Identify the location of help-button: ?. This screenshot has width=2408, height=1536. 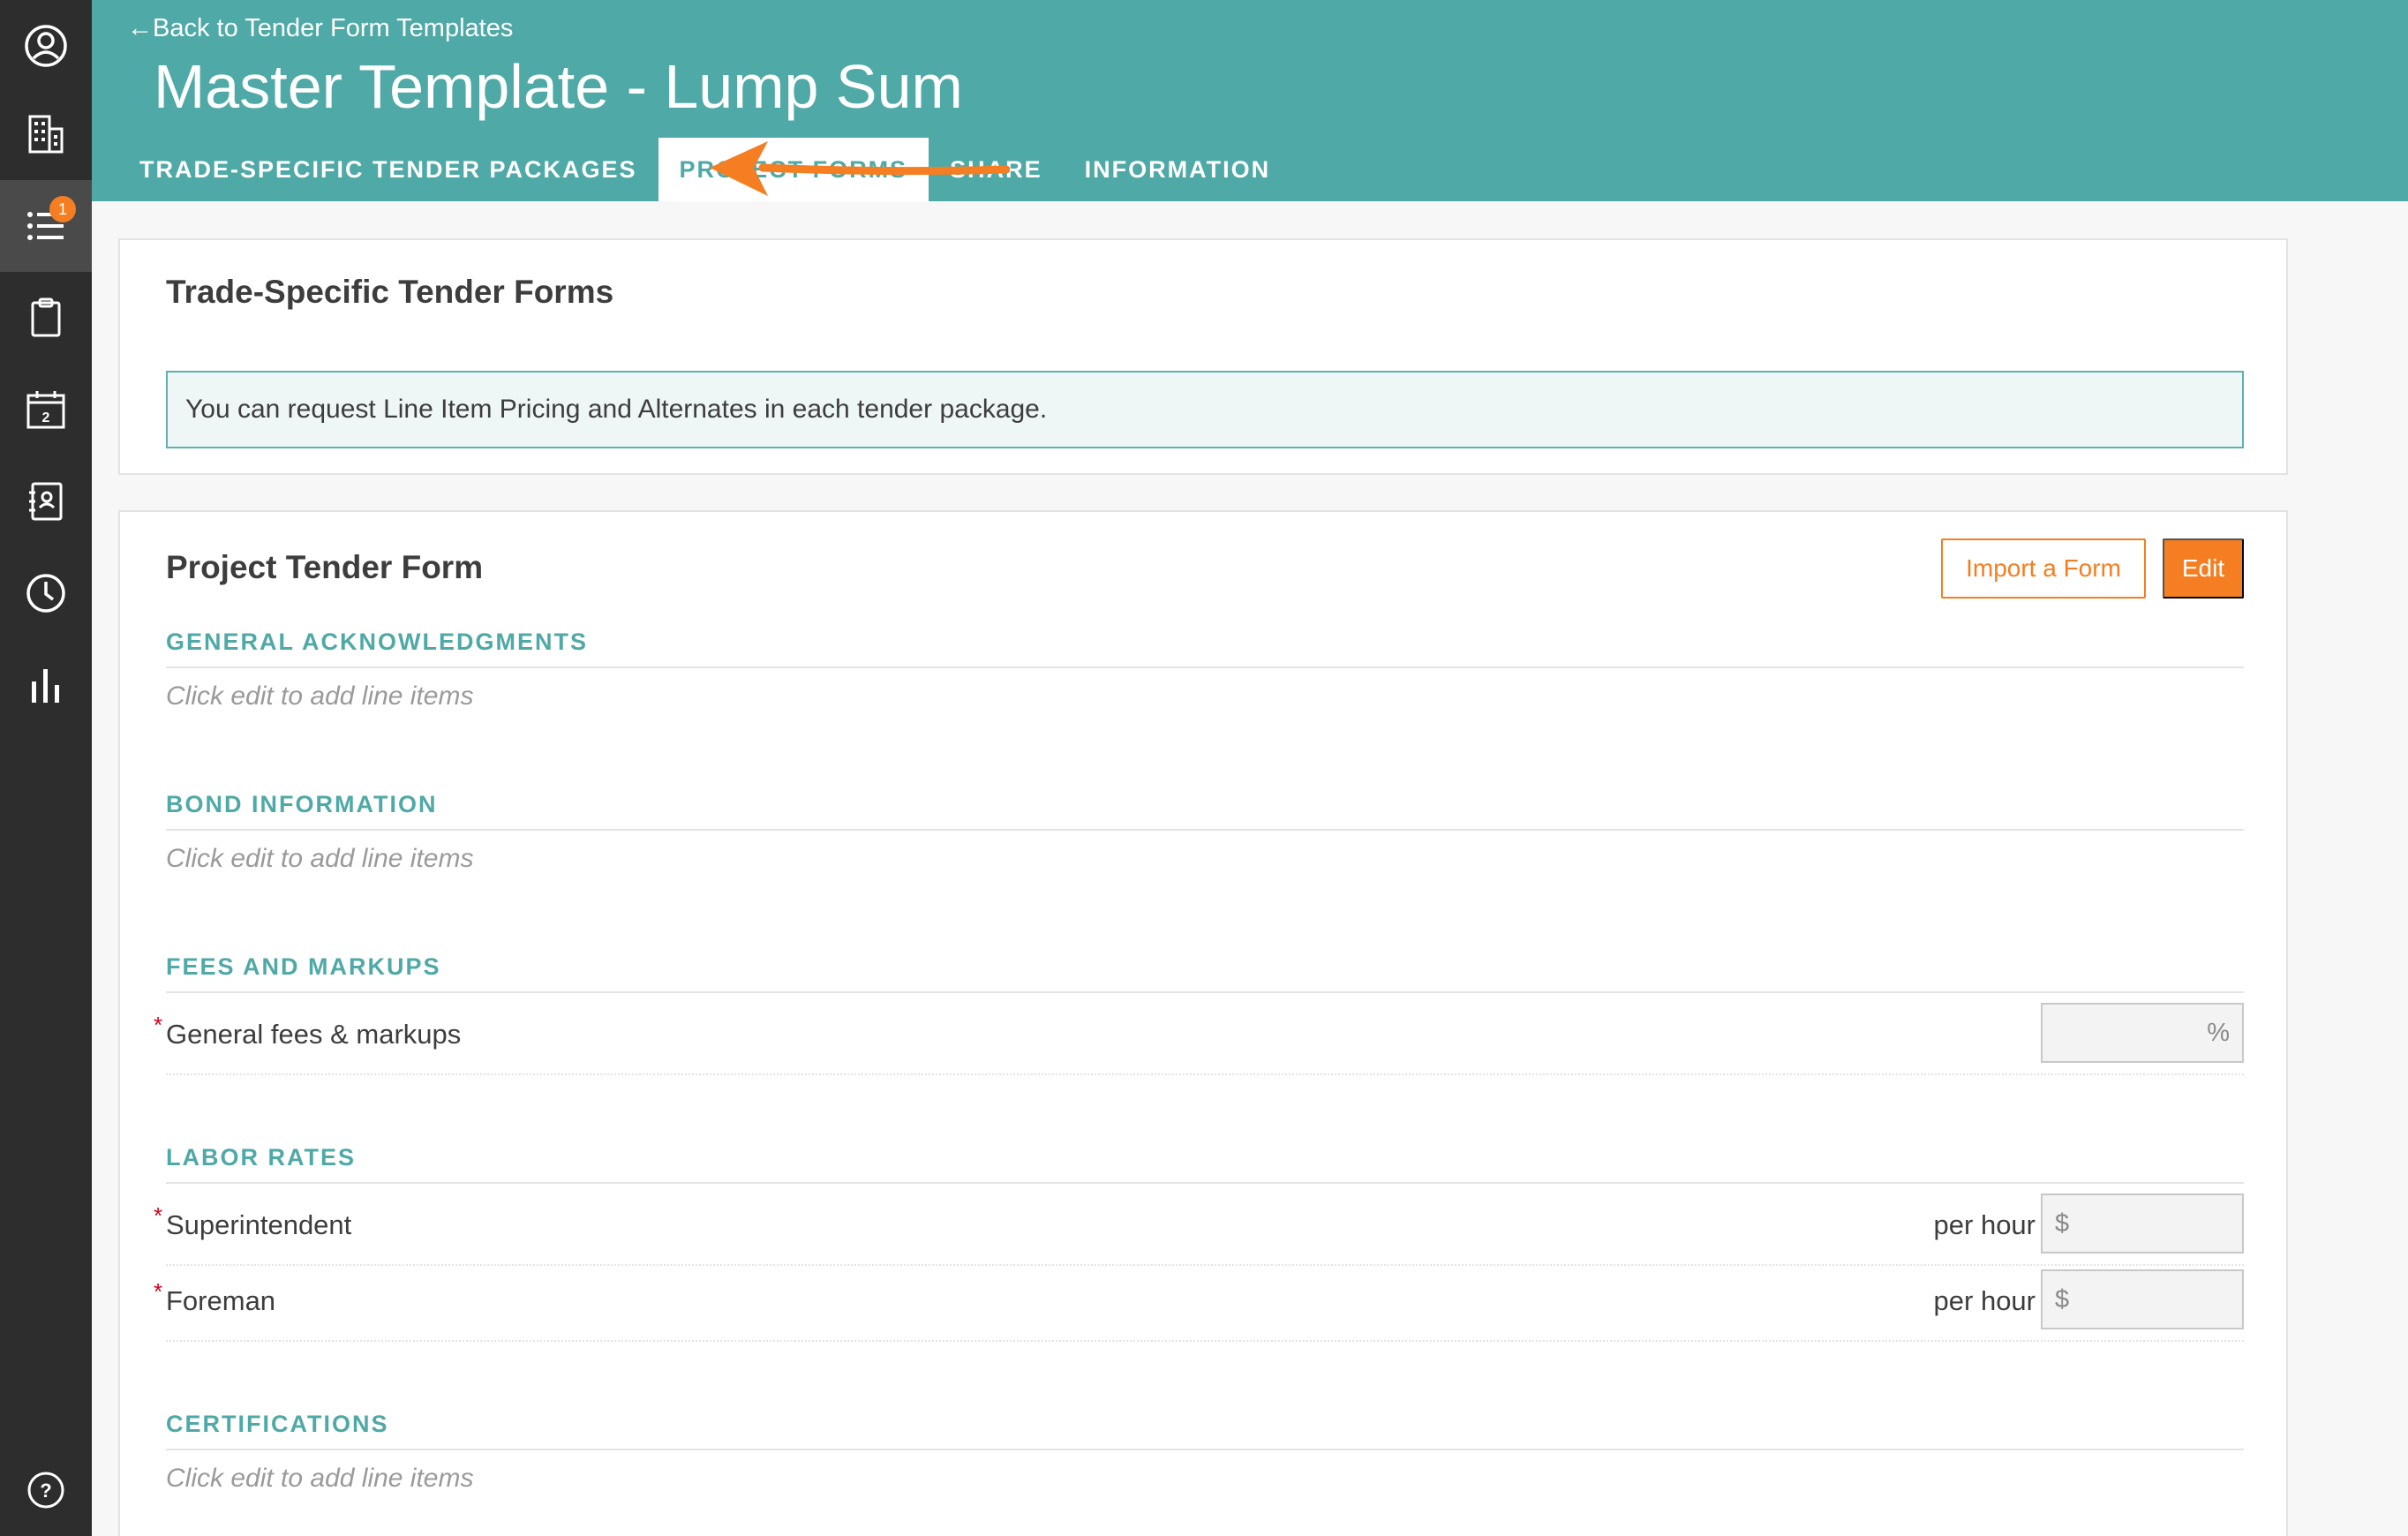
(46, 1490).